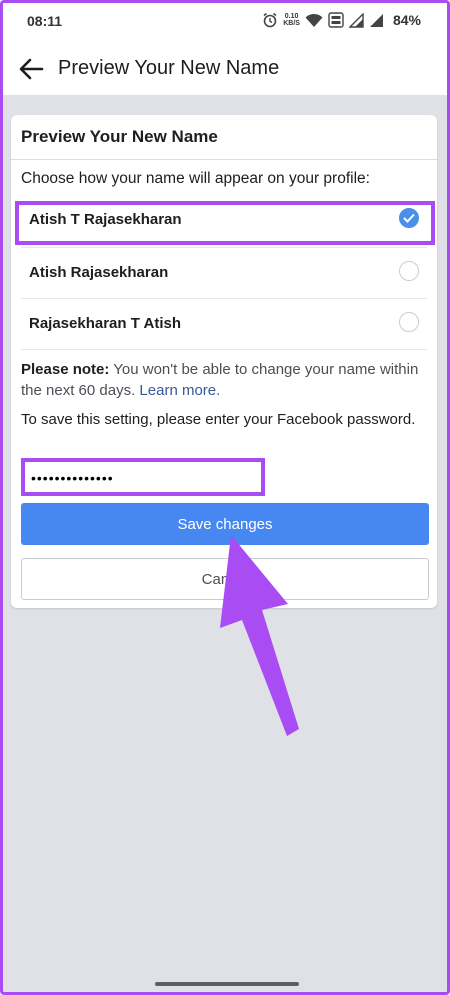  What do you see at coordinates (45, 21) in the screenshot?
I see `status-time: 08:11` at bounding box center [45, 21].